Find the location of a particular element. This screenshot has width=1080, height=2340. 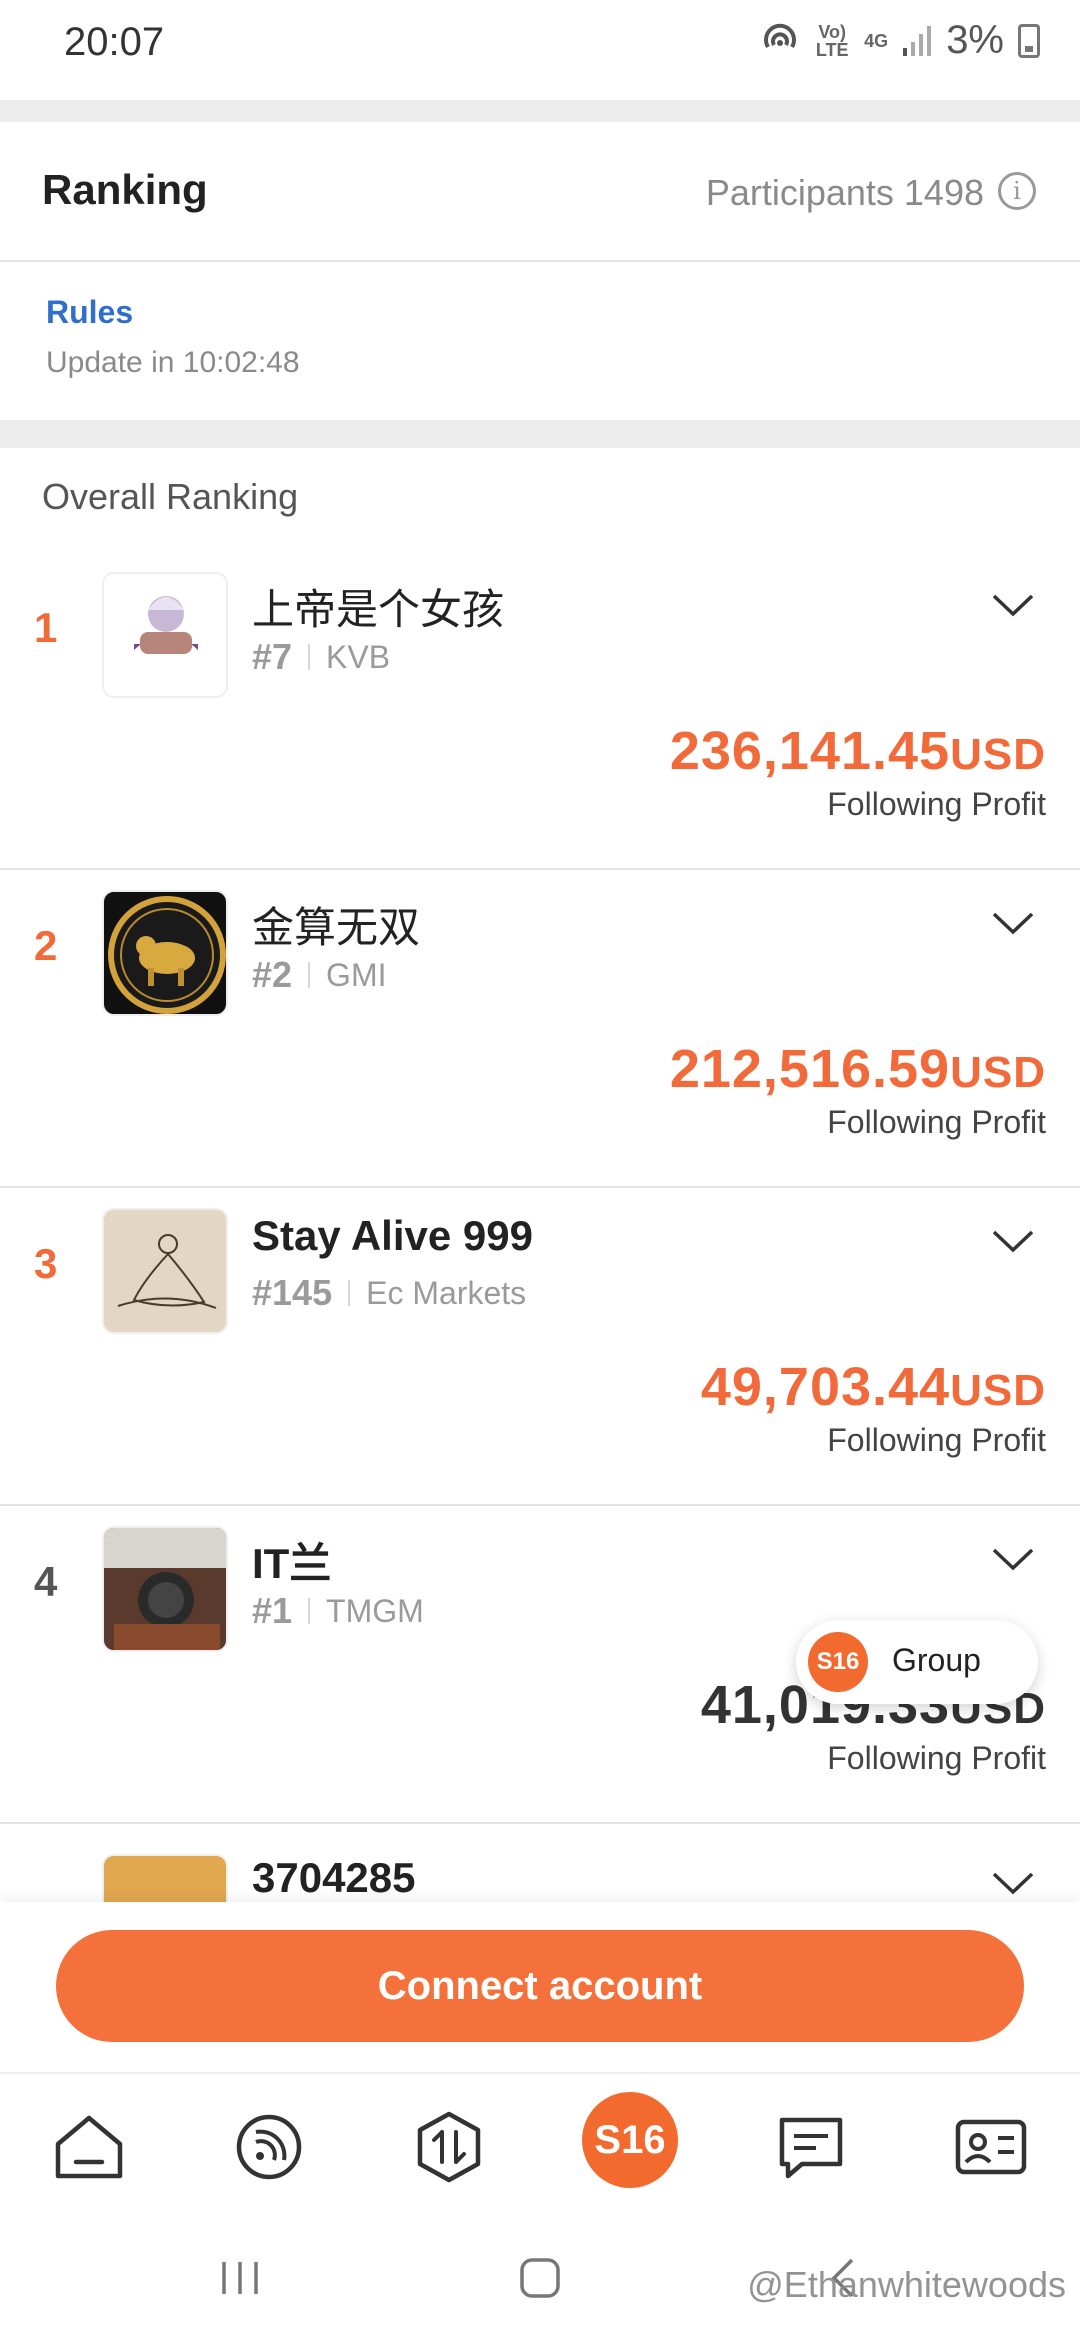

trader-rank-tag: #145 is located at coordinates (292, 1292).